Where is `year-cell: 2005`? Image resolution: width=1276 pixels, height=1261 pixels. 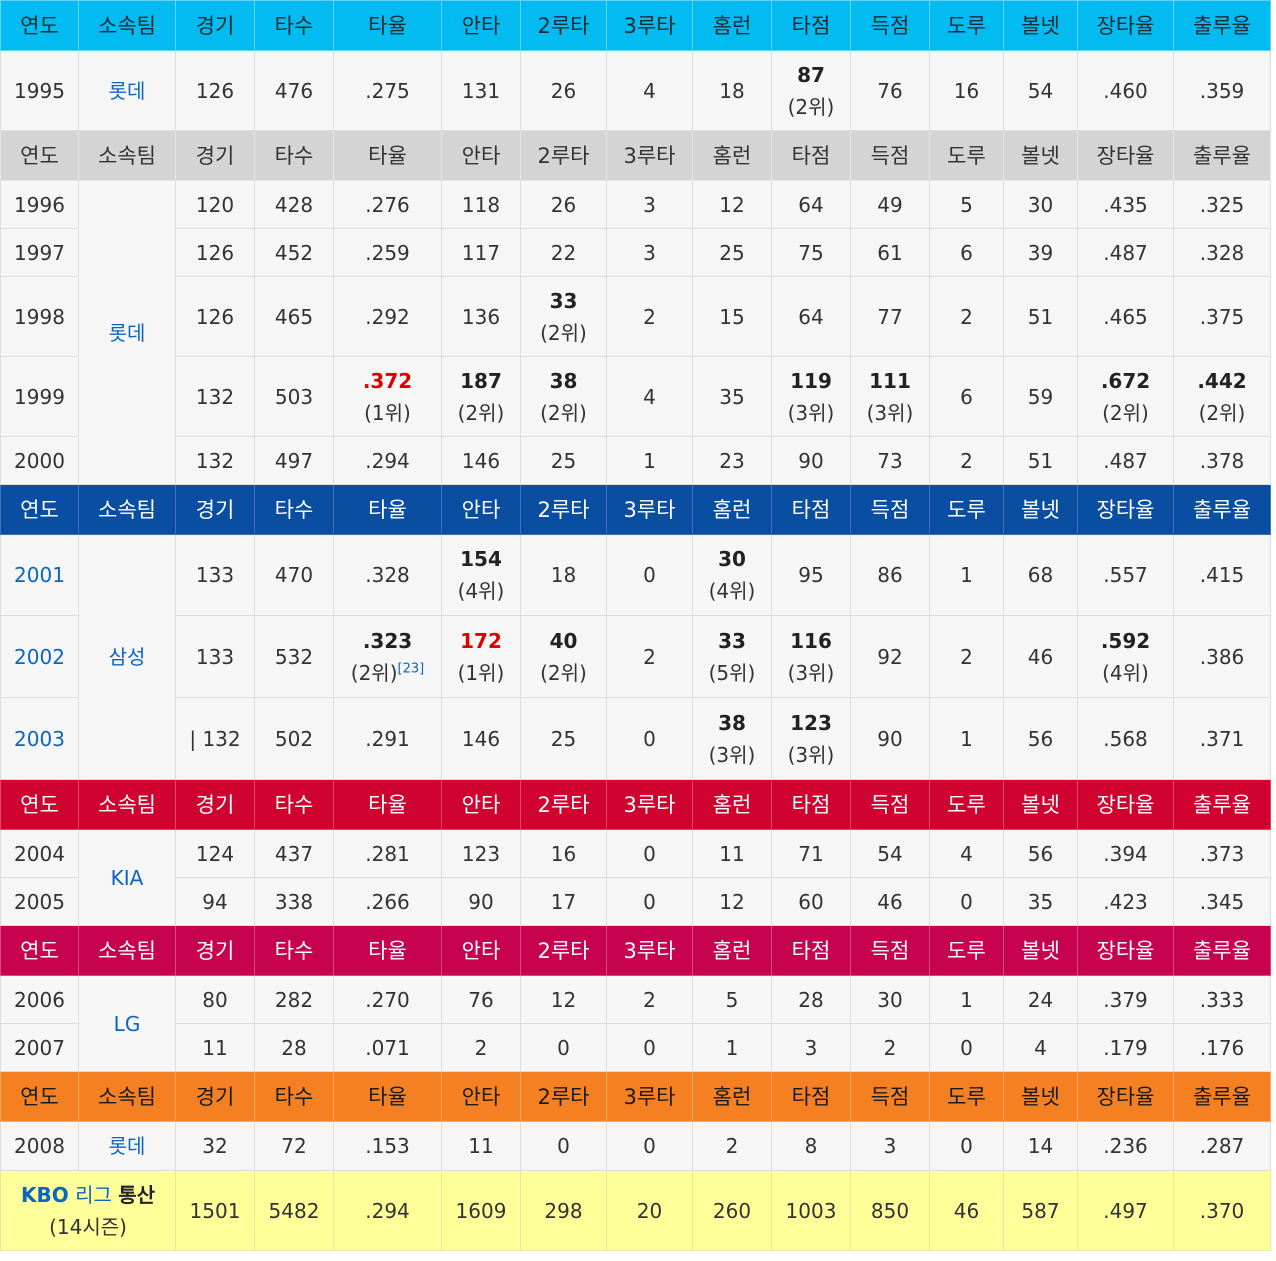 year-cell: 2005 is located at coordinates (39, 901).